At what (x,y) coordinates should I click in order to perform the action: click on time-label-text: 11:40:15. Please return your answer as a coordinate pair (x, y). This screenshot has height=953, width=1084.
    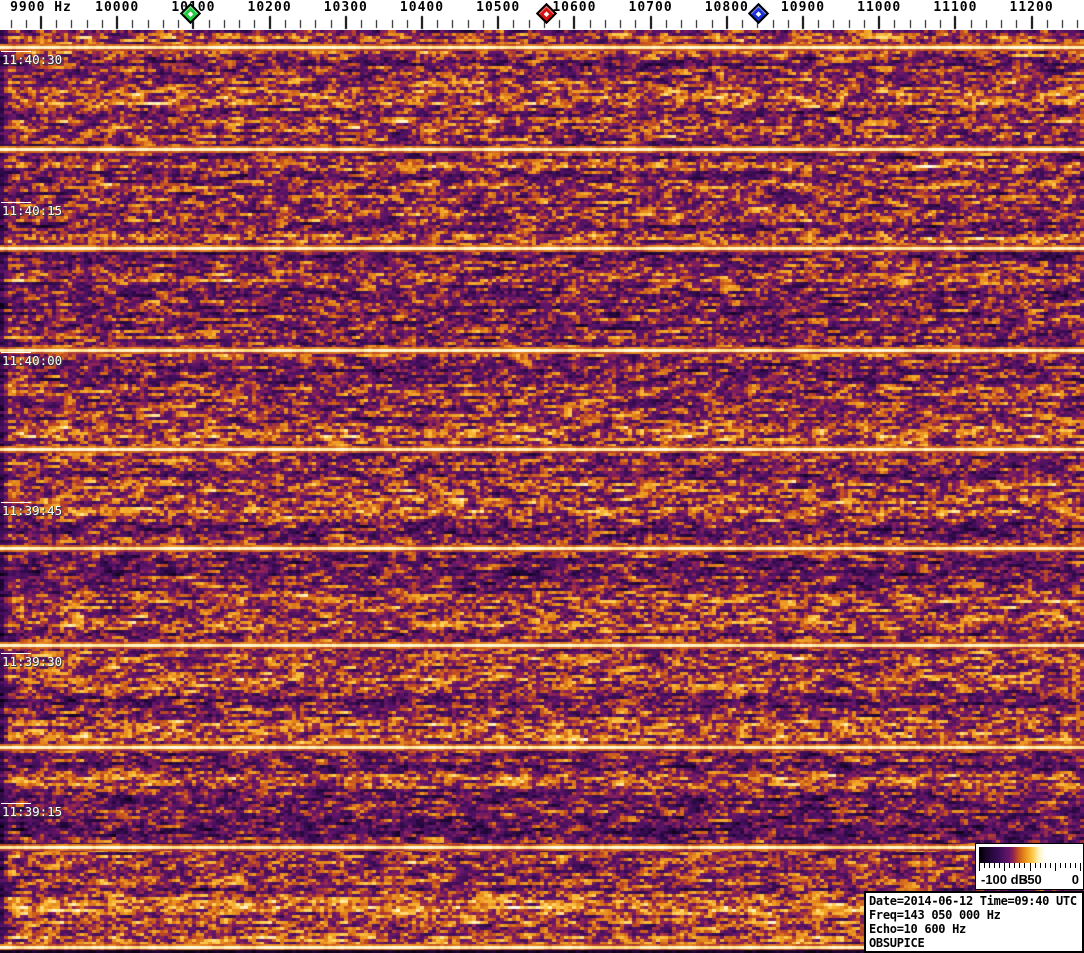
    Looking at the image, I should click on (32, 210).